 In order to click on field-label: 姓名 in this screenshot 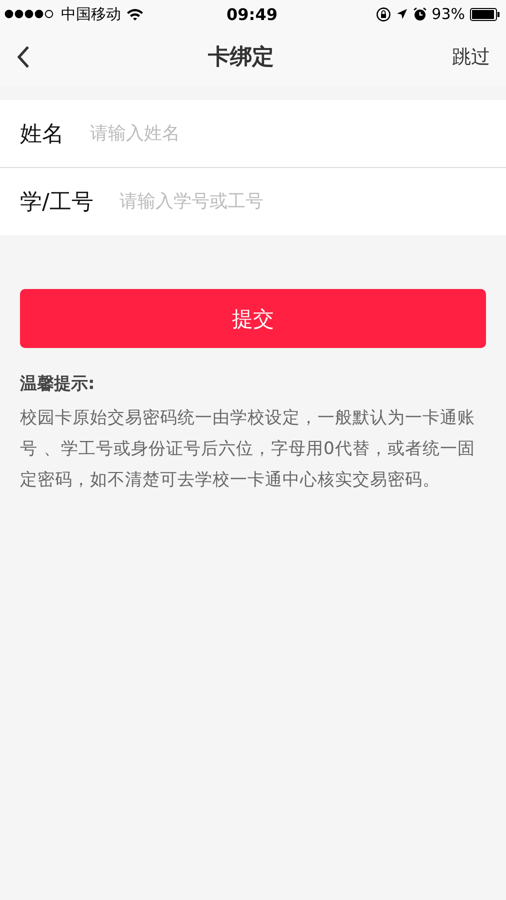, I will do `click(42, 134)`.